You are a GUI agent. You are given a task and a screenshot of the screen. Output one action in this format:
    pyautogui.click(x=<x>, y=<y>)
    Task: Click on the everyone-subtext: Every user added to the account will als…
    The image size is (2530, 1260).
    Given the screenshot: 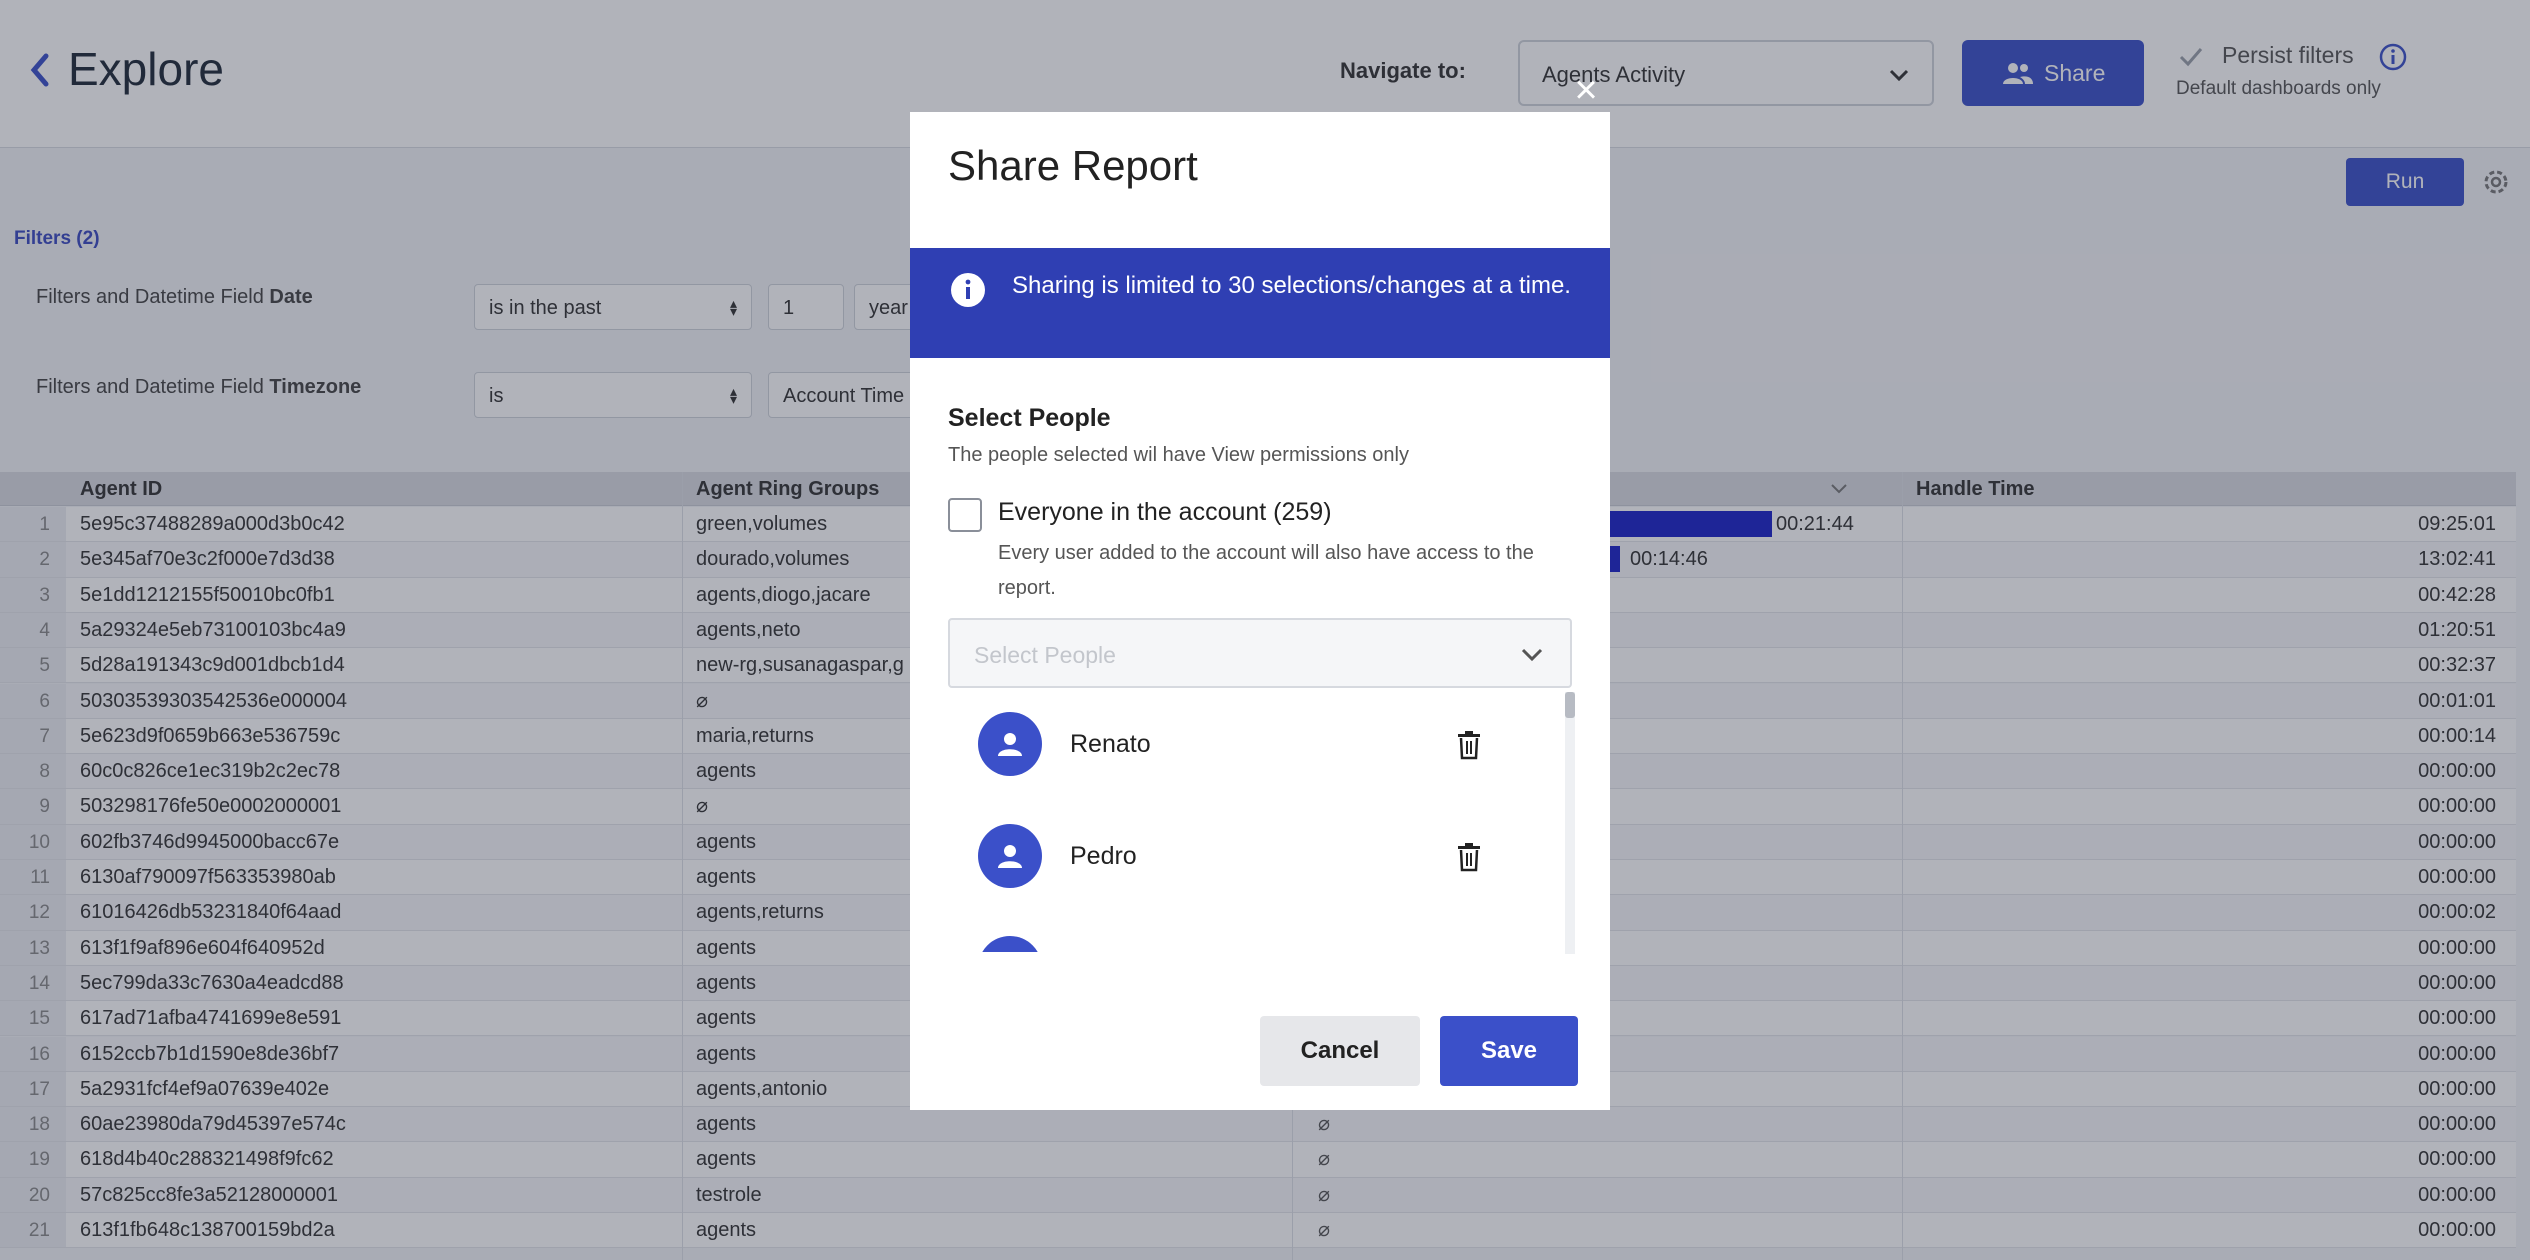 What is the action you would take?
    pyautogui.click(x=1266, y=570)
    